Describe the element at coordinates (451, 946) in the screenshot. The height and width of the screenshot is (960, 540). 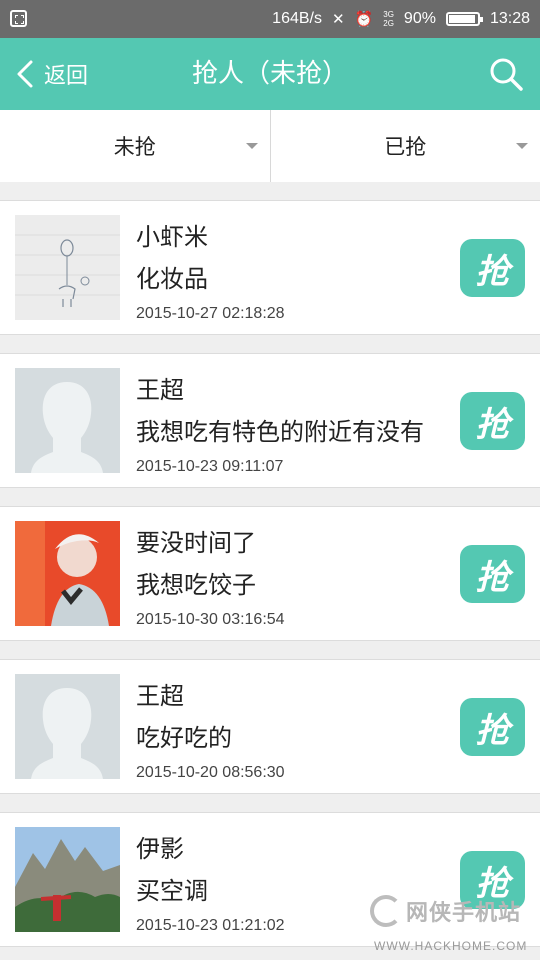
I see `watermark-url: WWW.HACKHOME.COM` at that location.